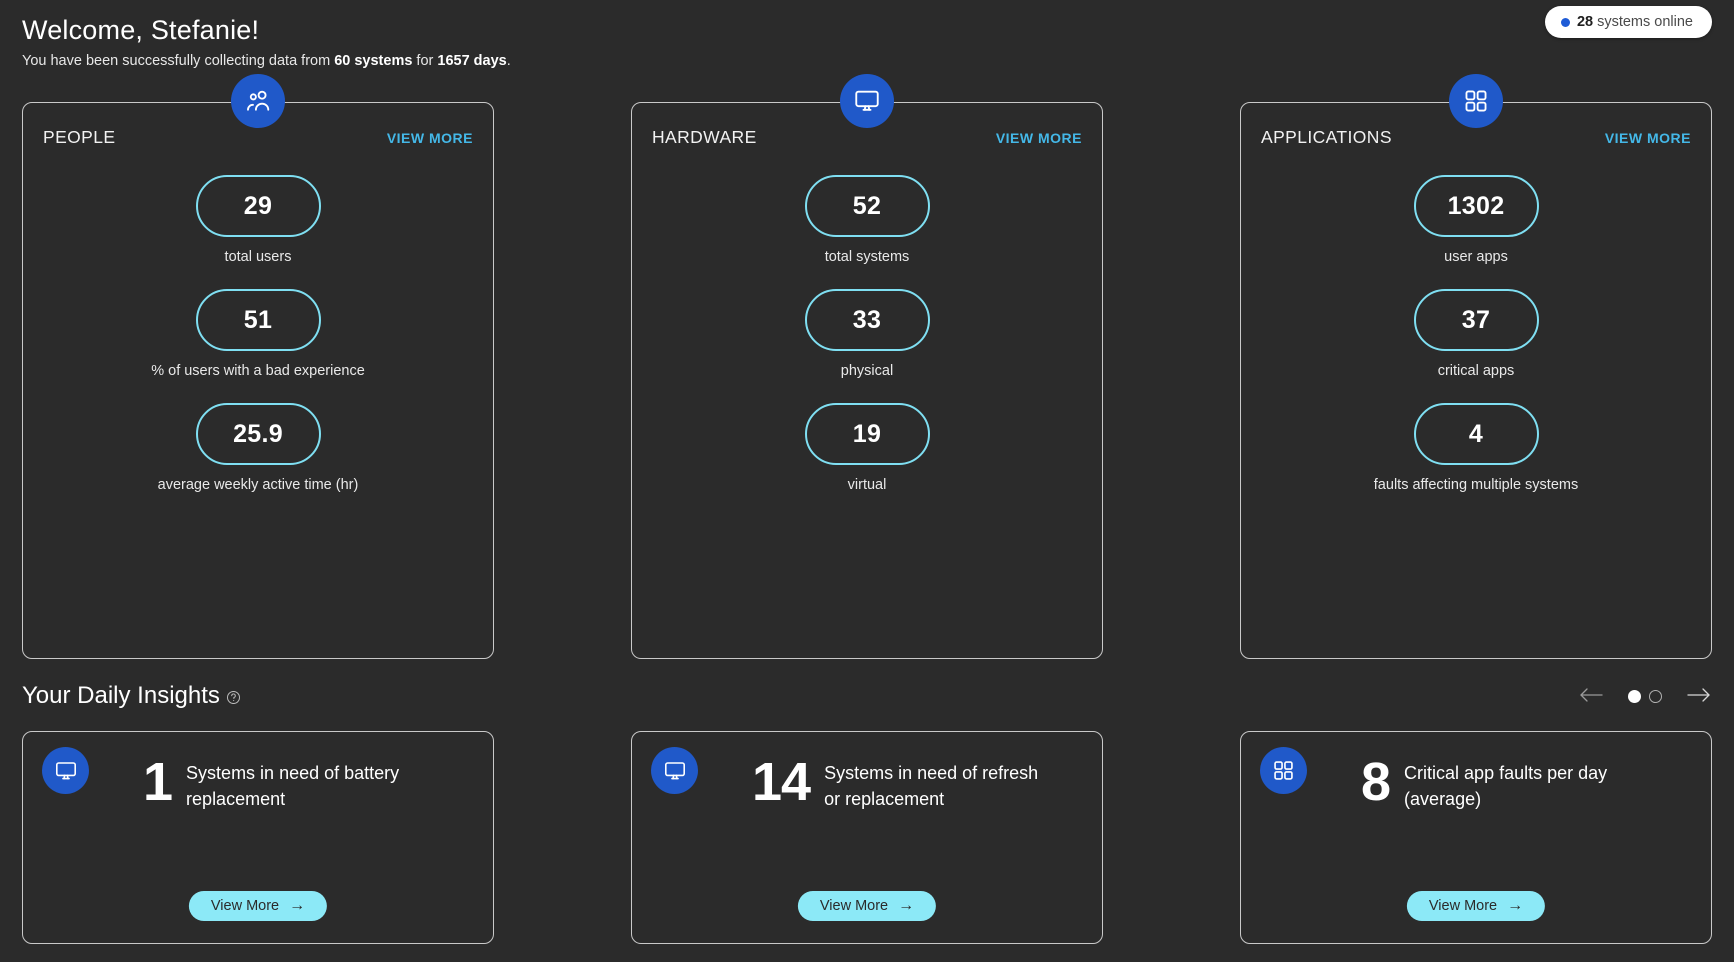  I want to click on carousel-navigation, so click(1645, 696).